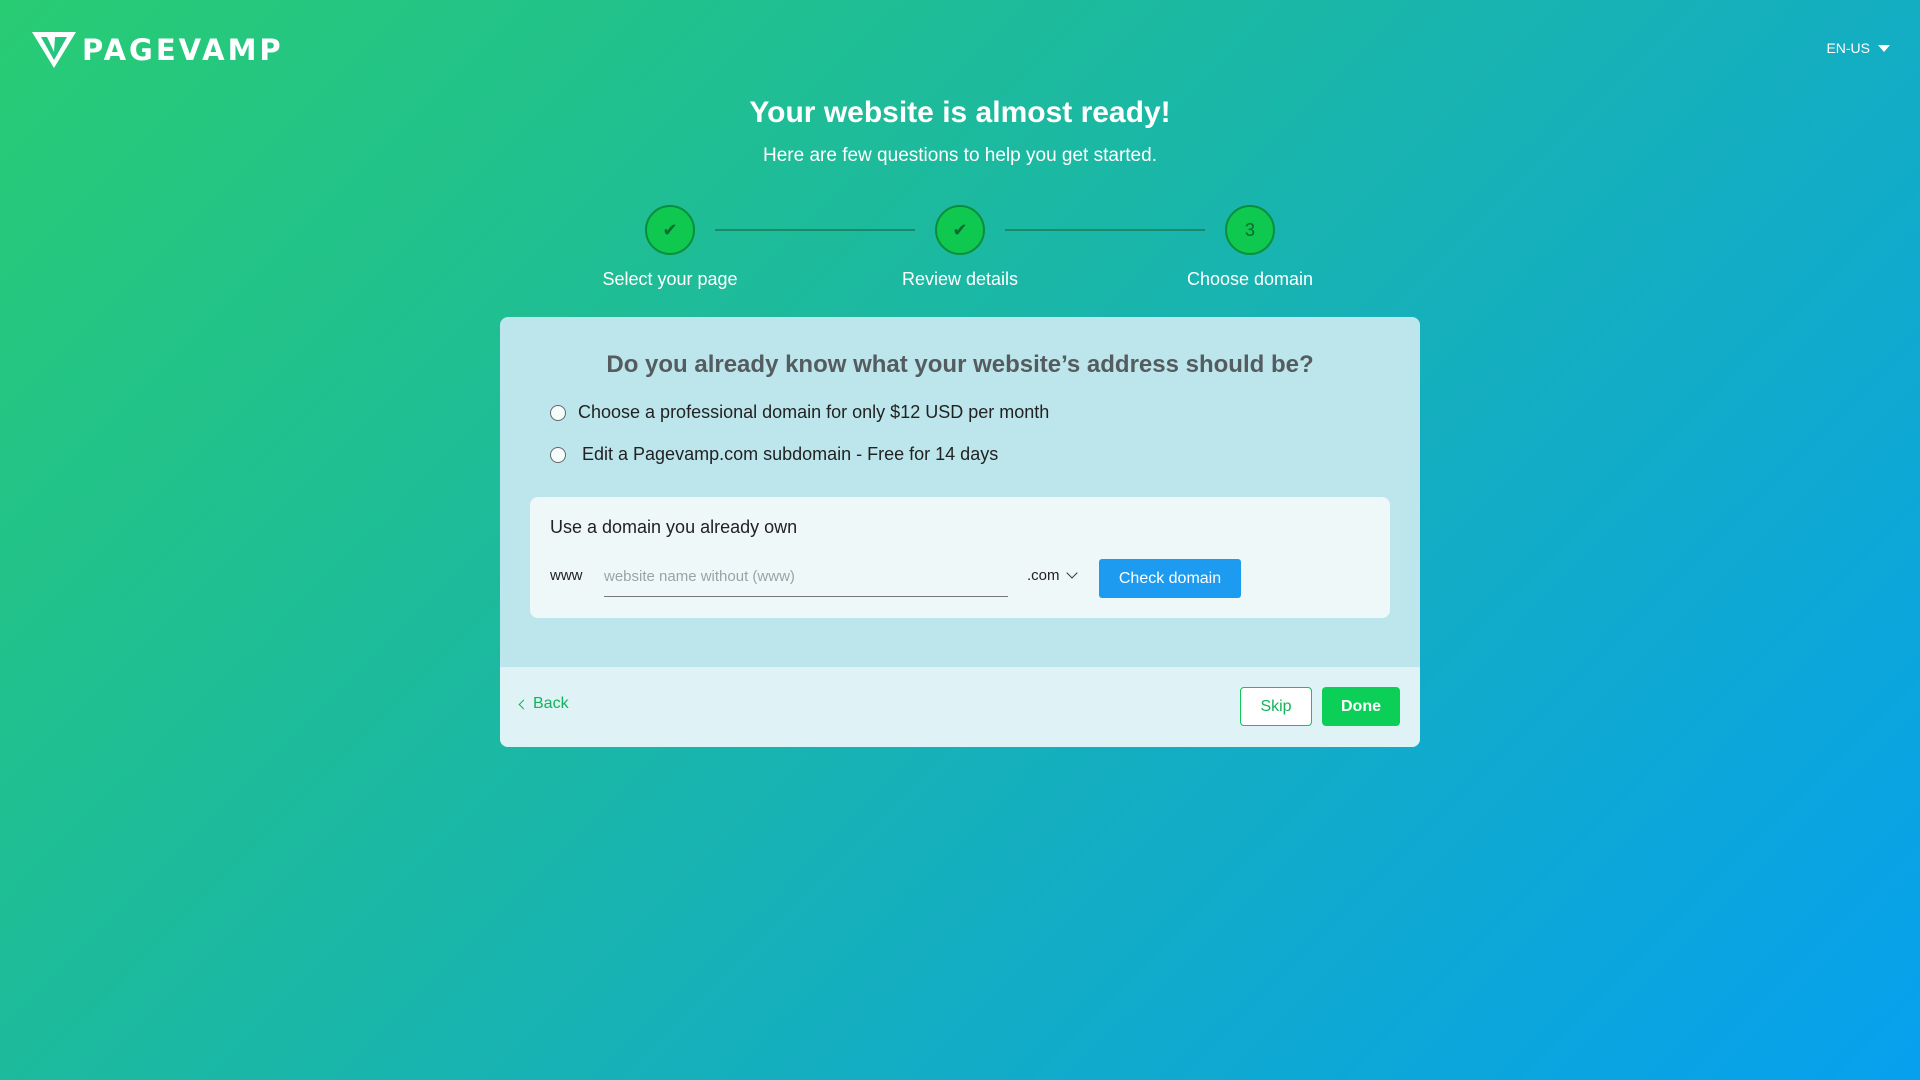  I want to click on step-choose-domain: 3 Choose domain, so click(1250, 247).